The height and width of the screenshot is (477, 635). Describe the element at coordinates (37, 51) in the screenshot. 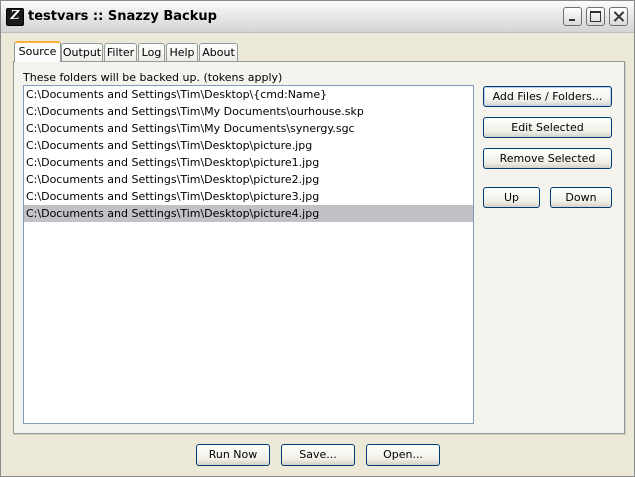

I see `tab-source: Source` at that location.